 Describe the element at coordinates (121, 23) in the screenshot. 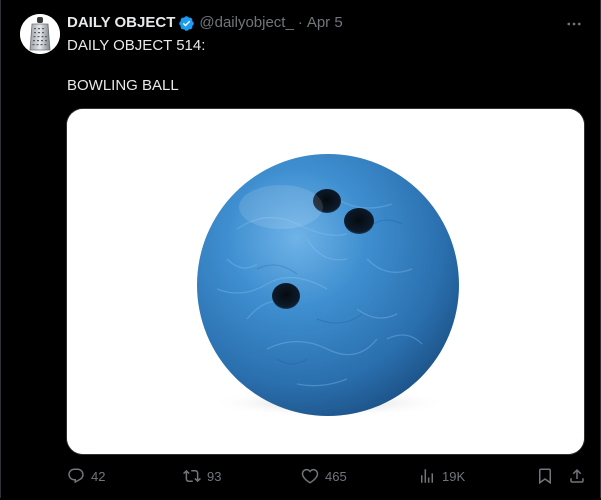

I see `display-name: DAILY OBJECT` at that location.